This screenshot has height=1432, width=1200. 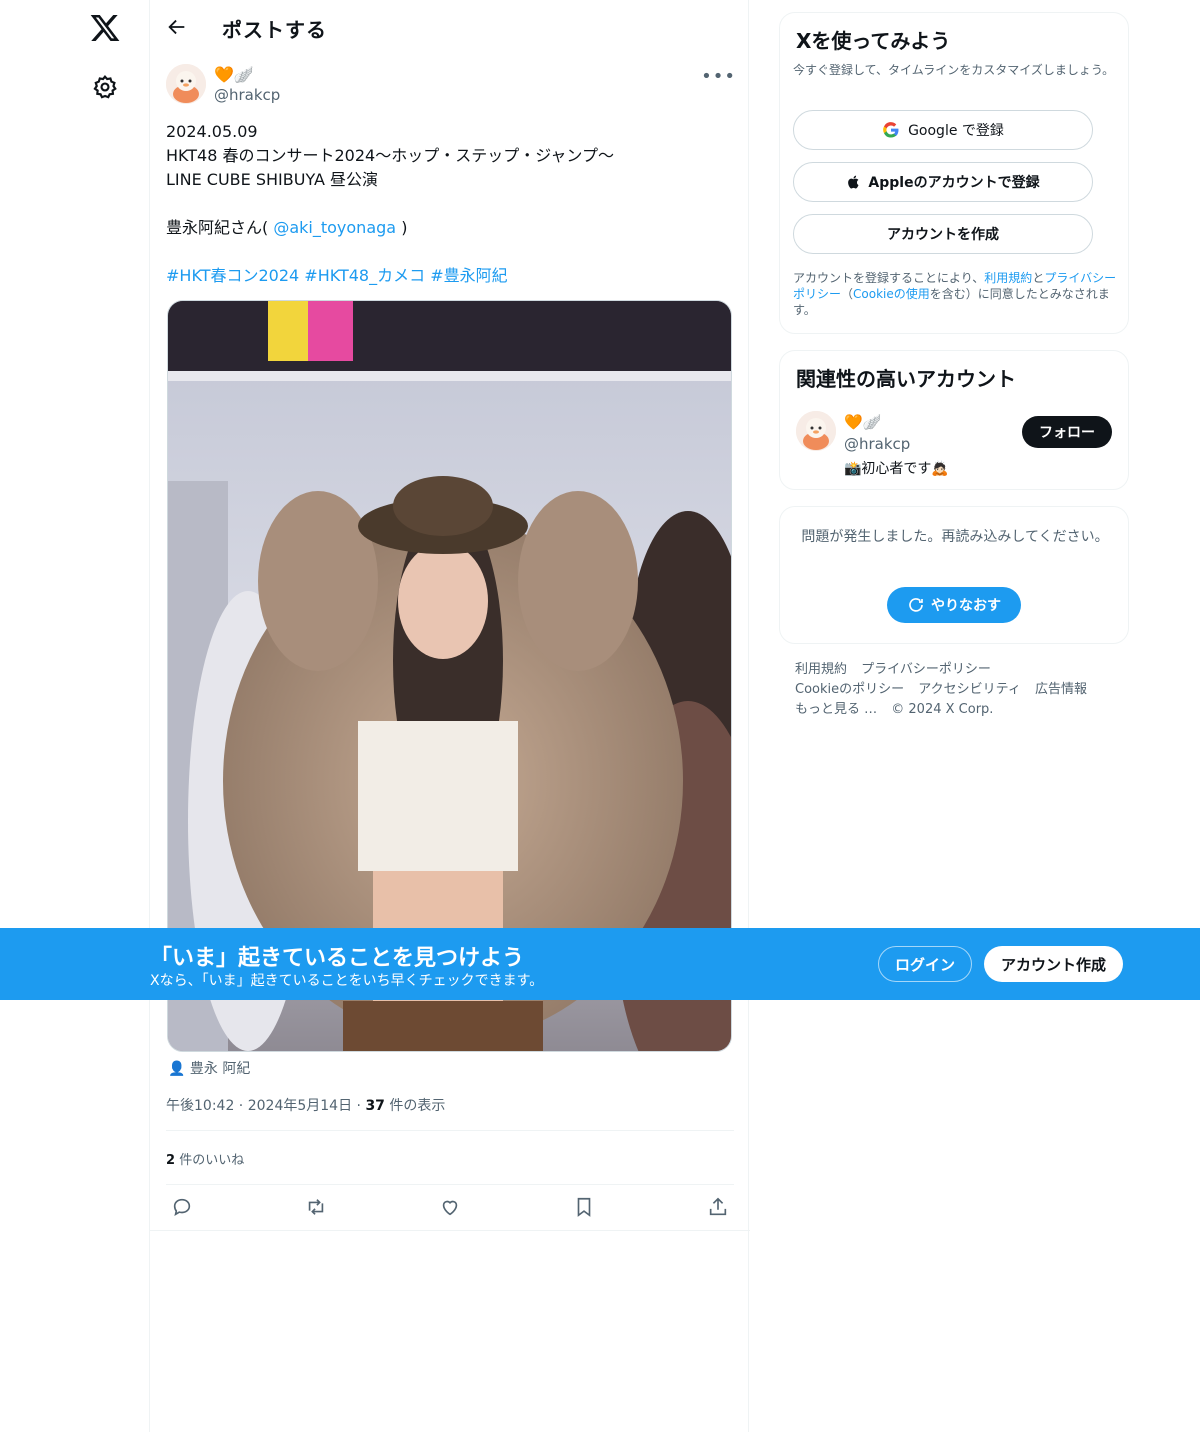 I want to click on error-card: 問題が発生しました。再読み込みしてください。 やりなおす, so click(x=954, y=575).